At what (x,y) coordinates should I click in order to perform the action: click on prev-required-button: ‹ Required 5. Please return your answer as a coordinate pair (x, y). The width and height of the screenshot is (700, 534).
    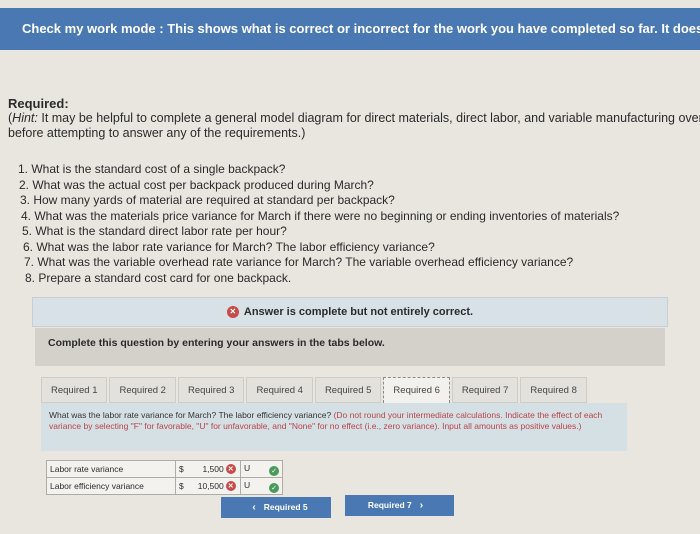
    Looking at the image, I should click on (276, 507).